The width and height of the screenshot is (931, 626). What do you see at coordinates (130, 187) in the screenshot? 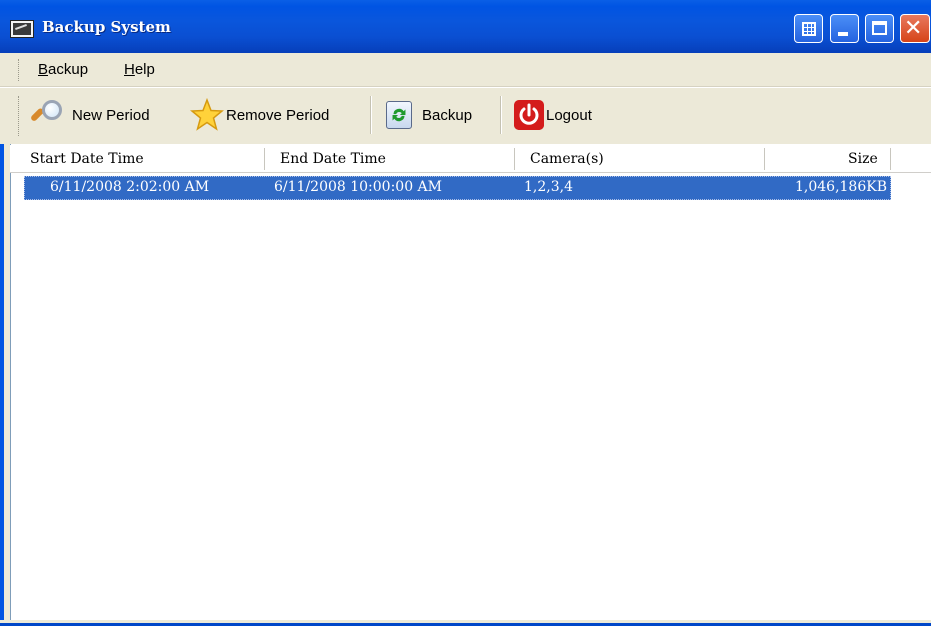
I see `cell-start-date-time: 6/11/2008 2:02:00 AM` at bounding box center [130, 187].